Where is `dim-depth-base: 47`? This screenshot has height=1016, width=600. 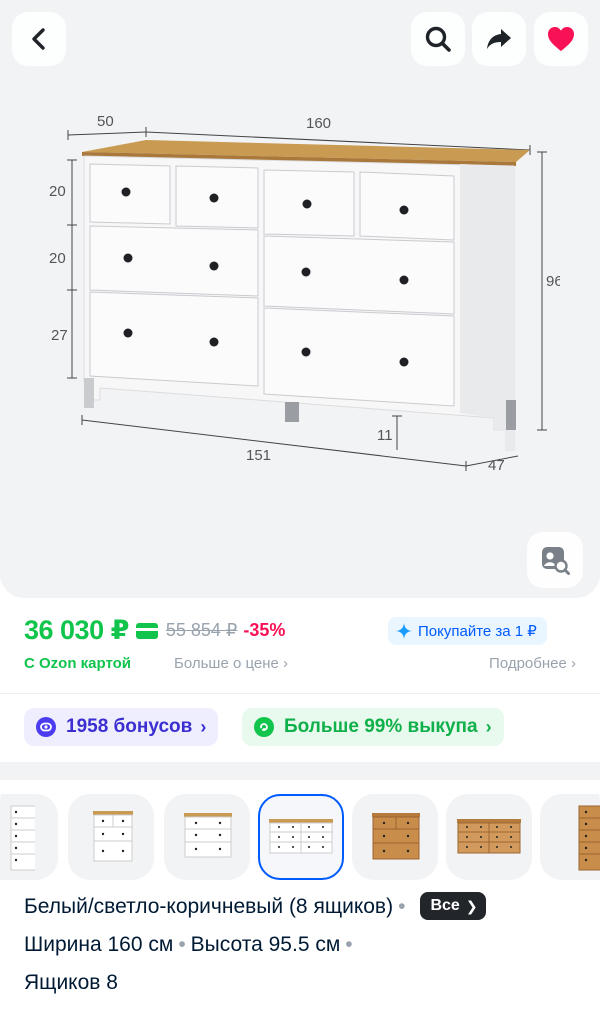 dim-depth-base: 47 is located at coordinates (496, 465).